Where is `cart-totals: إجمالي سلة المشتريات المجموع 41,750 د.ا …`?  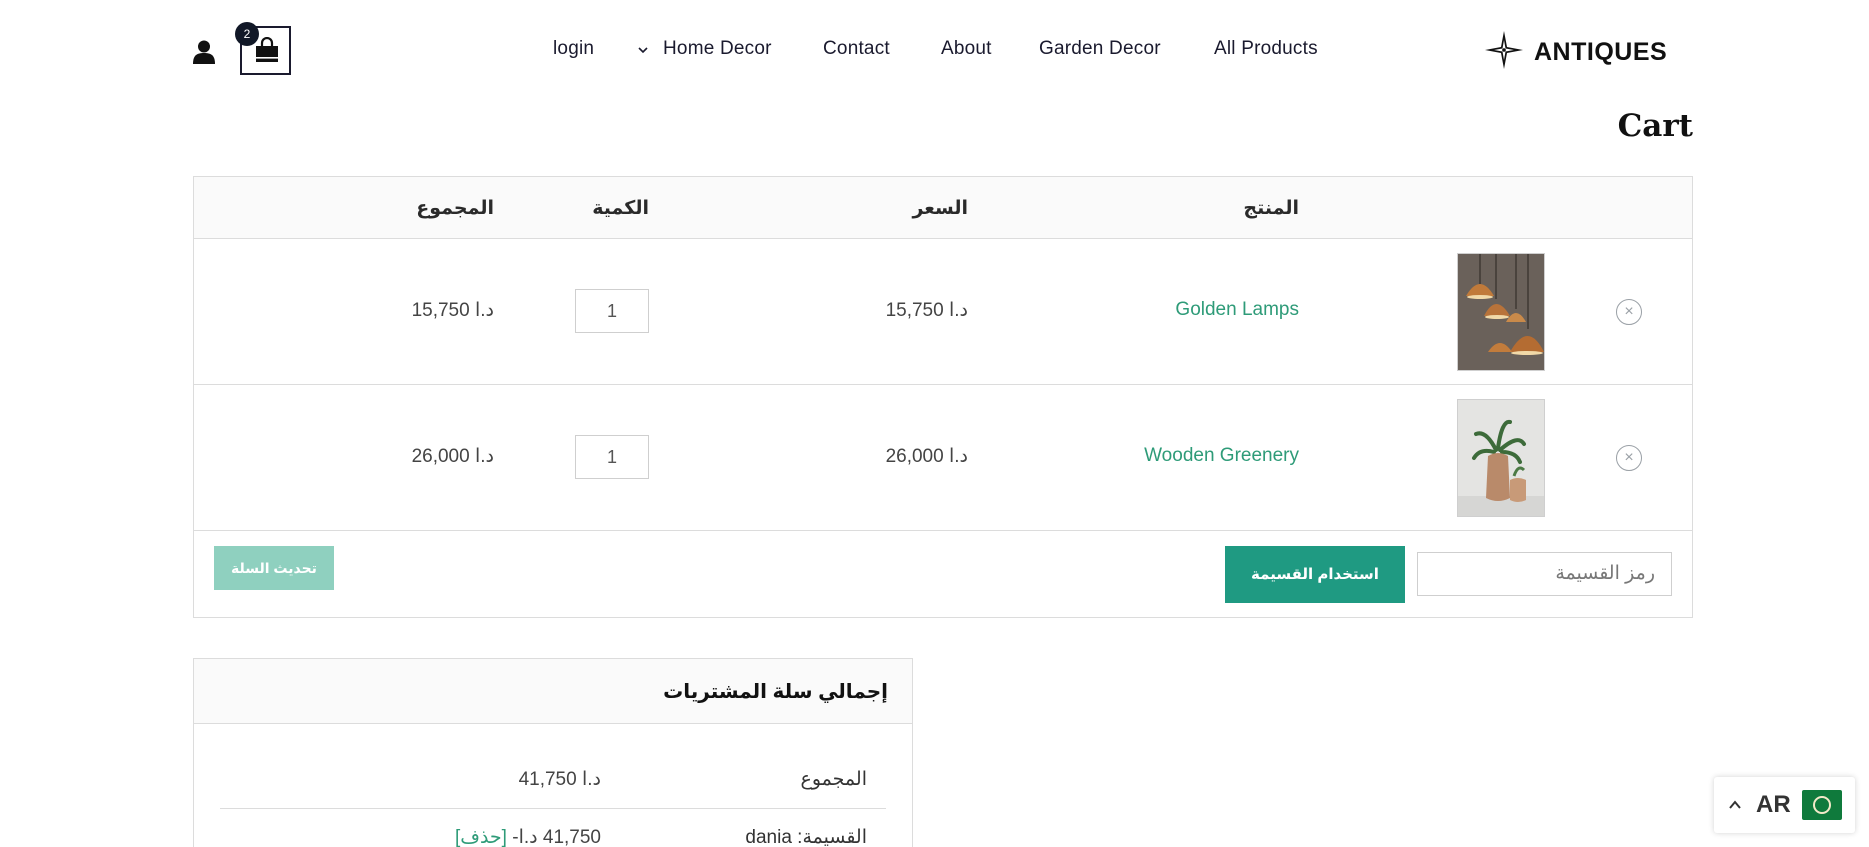
cart-totals: إجمالي سلة المشتريات المجموع 41,750 د.ا … is located at coordinates (553, 752).